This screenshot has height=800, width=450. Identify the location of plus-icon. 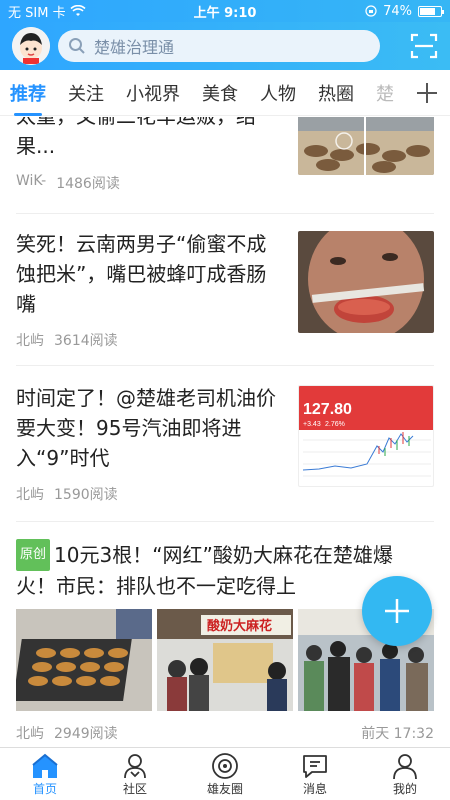
(397, 611).